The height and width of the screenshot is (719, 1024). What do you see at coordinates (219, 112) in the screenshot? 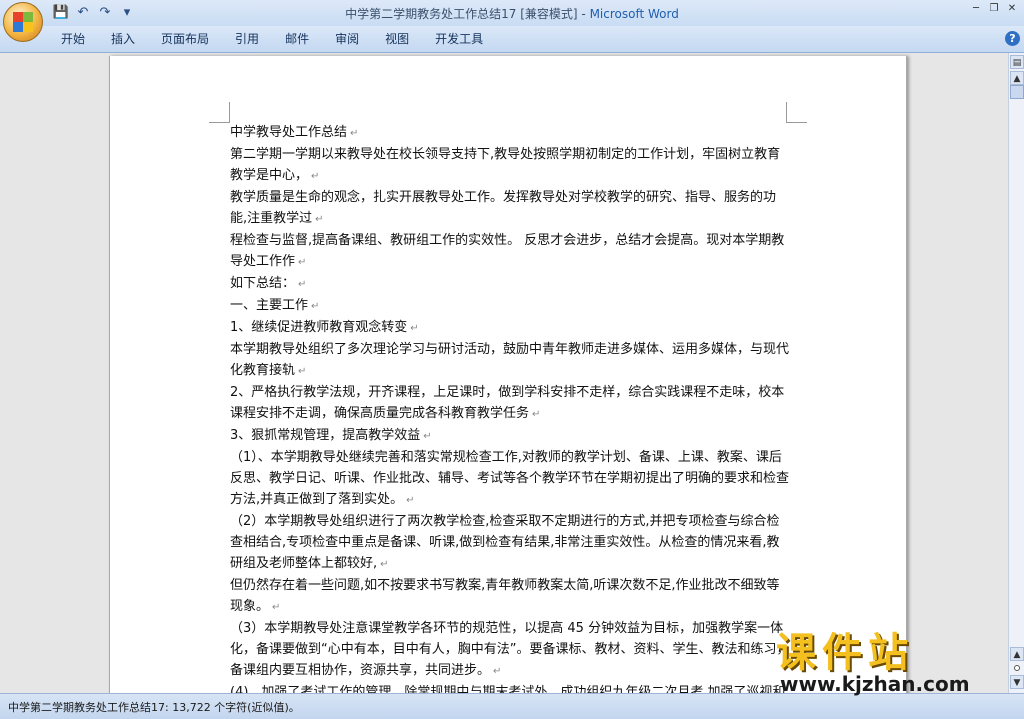
I see `crop-mark-left` at bounding box center [219, 112].